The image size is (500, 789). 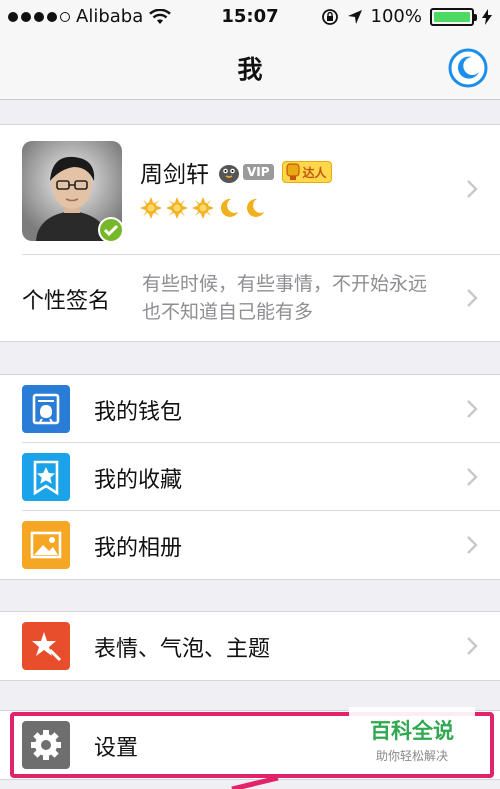 What do you see at coordinates (46, 477) in the screenshot?
I see `favorites-star-icon` at bounding box center [46, 477].